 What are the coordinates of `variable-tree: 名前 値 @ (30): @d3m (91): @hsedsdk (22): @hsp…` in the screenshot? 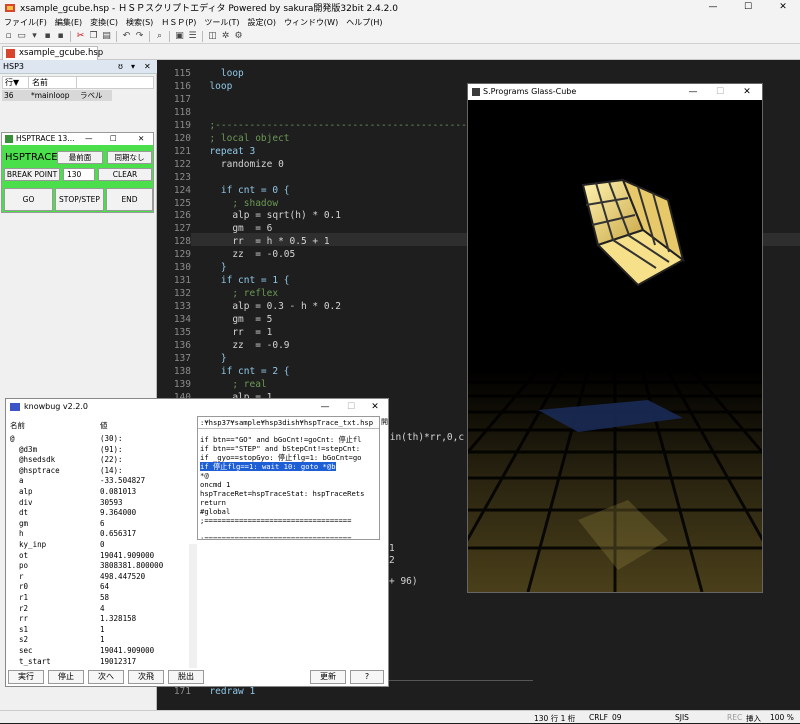 It's located at (99, 543).